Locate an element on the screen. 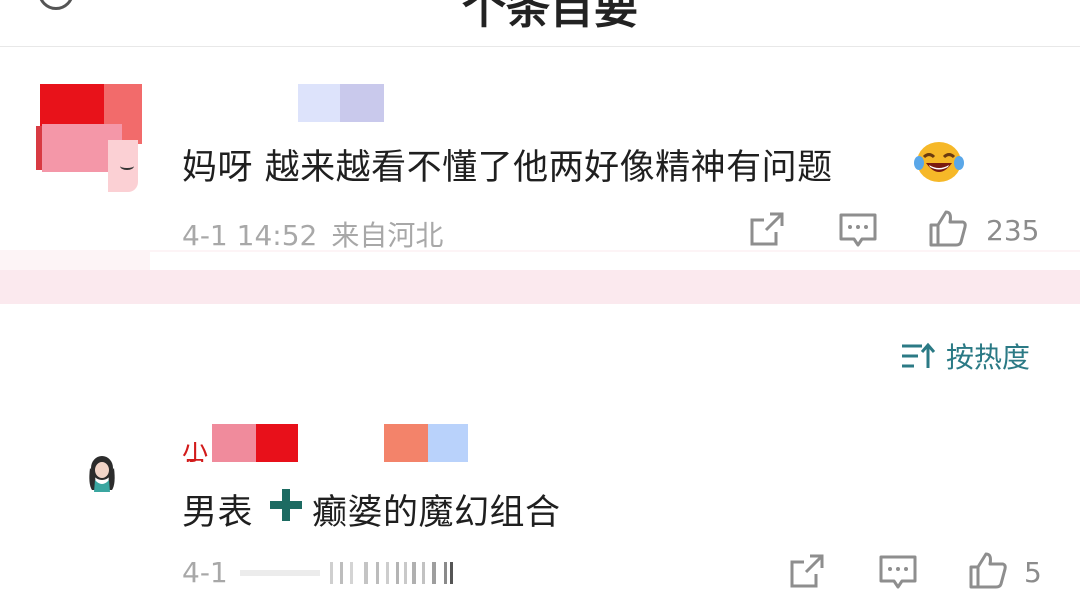 The image size is (1080, 597). username-fragment: 小号 is located at coordinates (195, 452).